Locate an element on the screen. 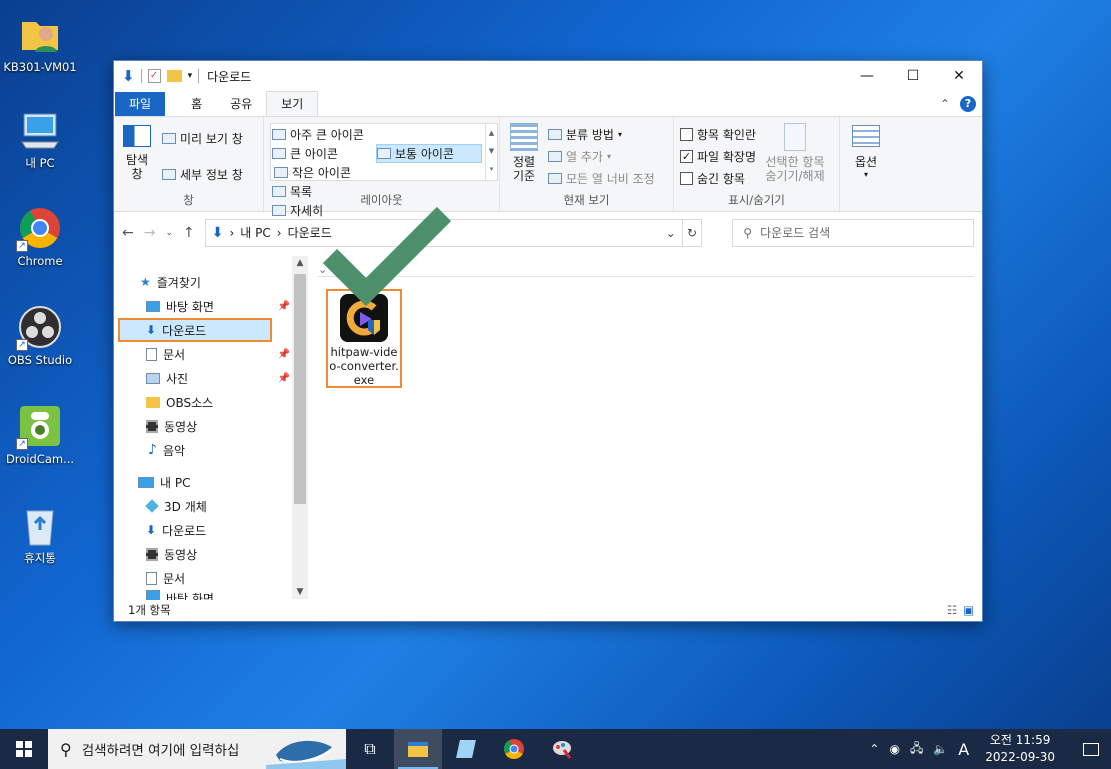 This screenshot has height=769, width=1111. nav-scrollbar: ▲ ▼ is located at coordinates (300, 427).